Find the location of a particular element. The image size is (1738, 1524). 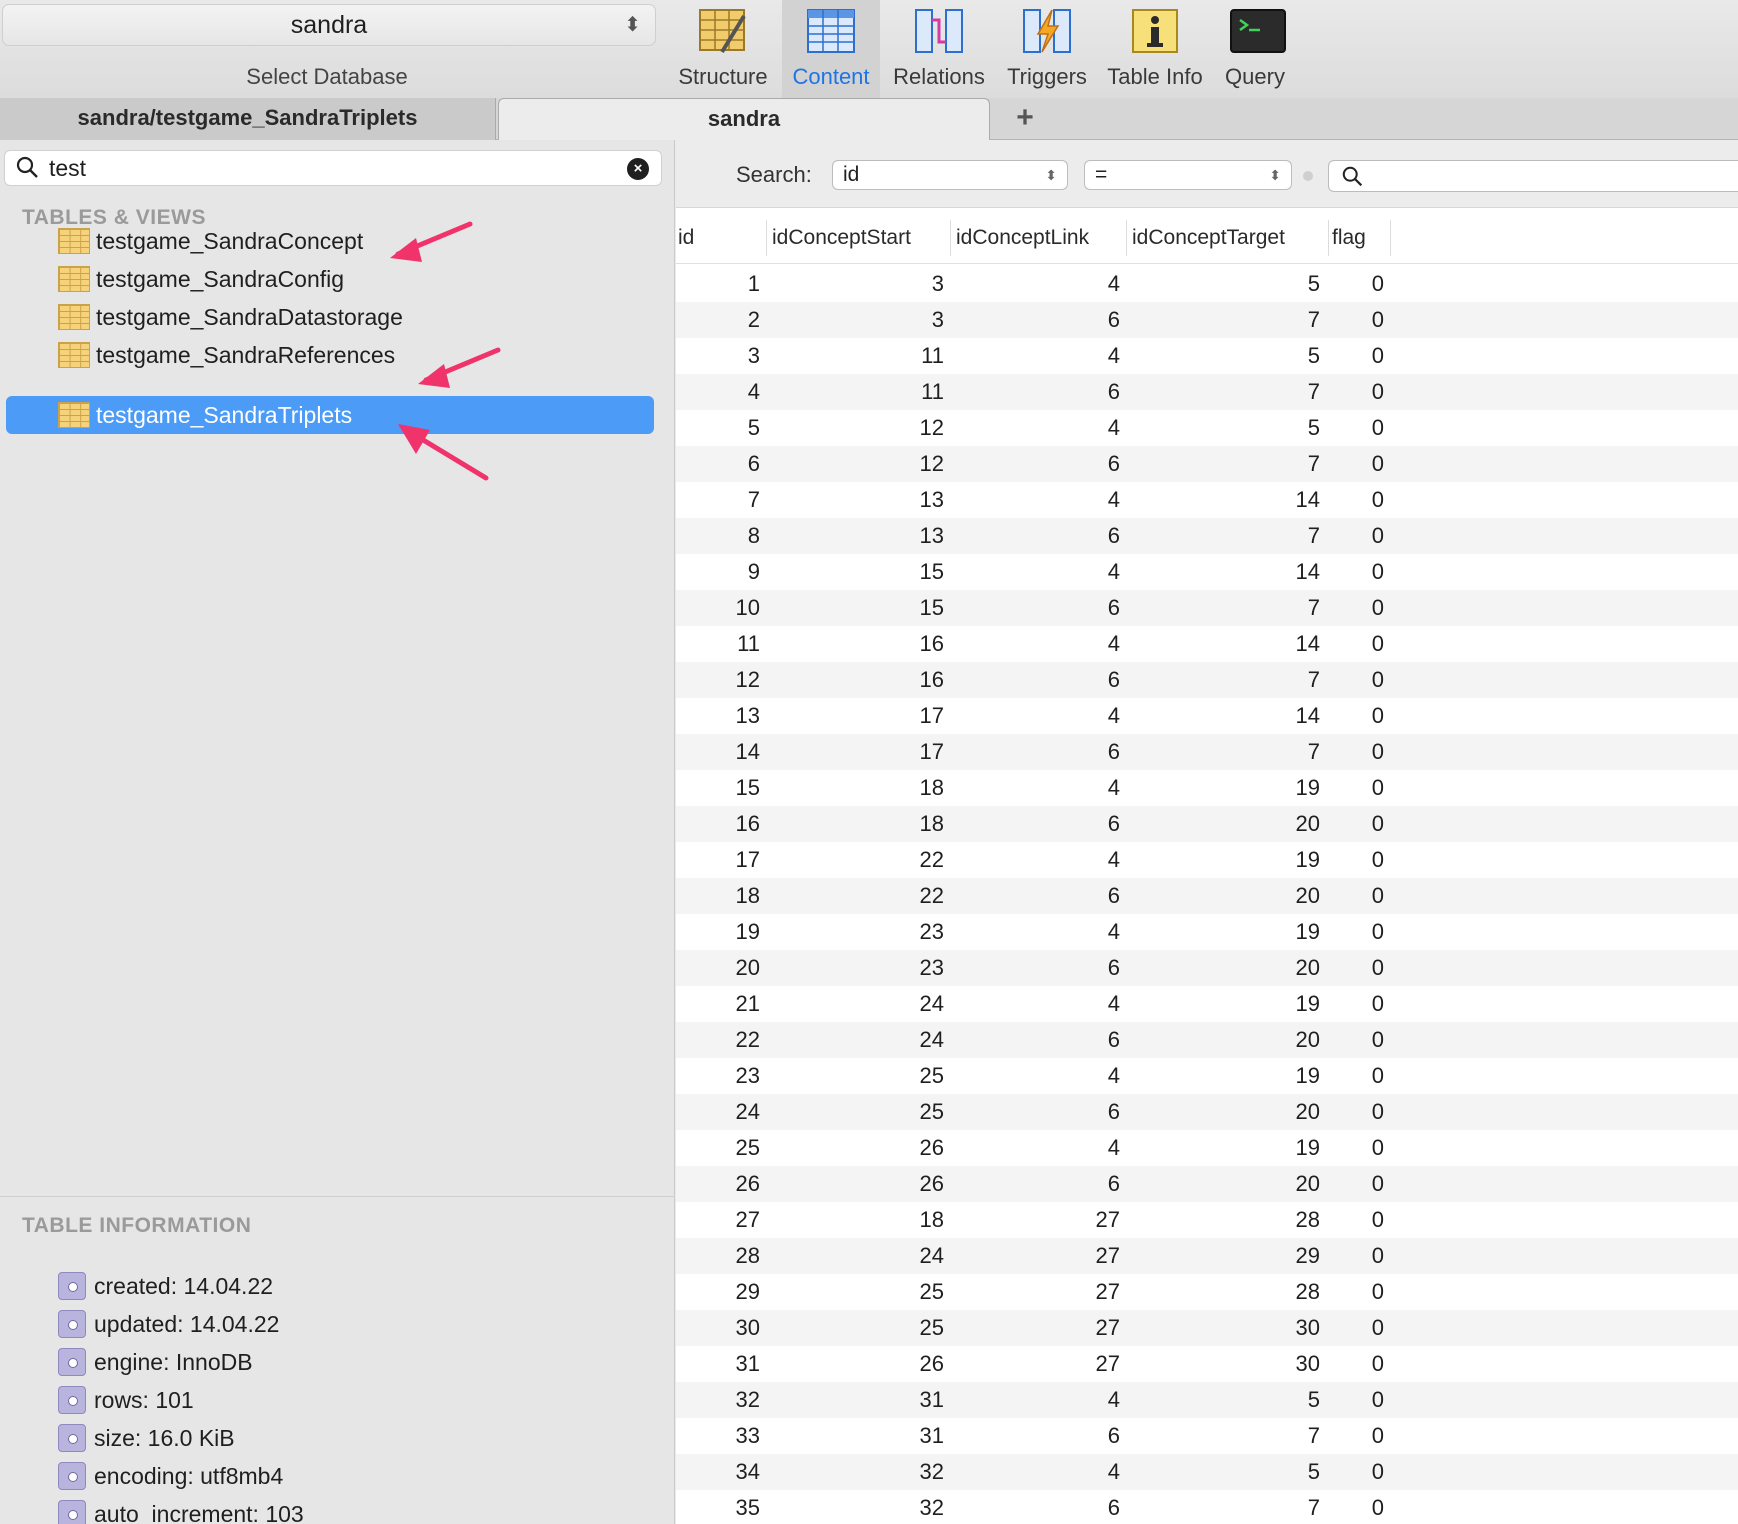

tab-sandra-testgame-sandratriplets: sandra/testgame_SandraTriplets is located at coordinates (248, 119).